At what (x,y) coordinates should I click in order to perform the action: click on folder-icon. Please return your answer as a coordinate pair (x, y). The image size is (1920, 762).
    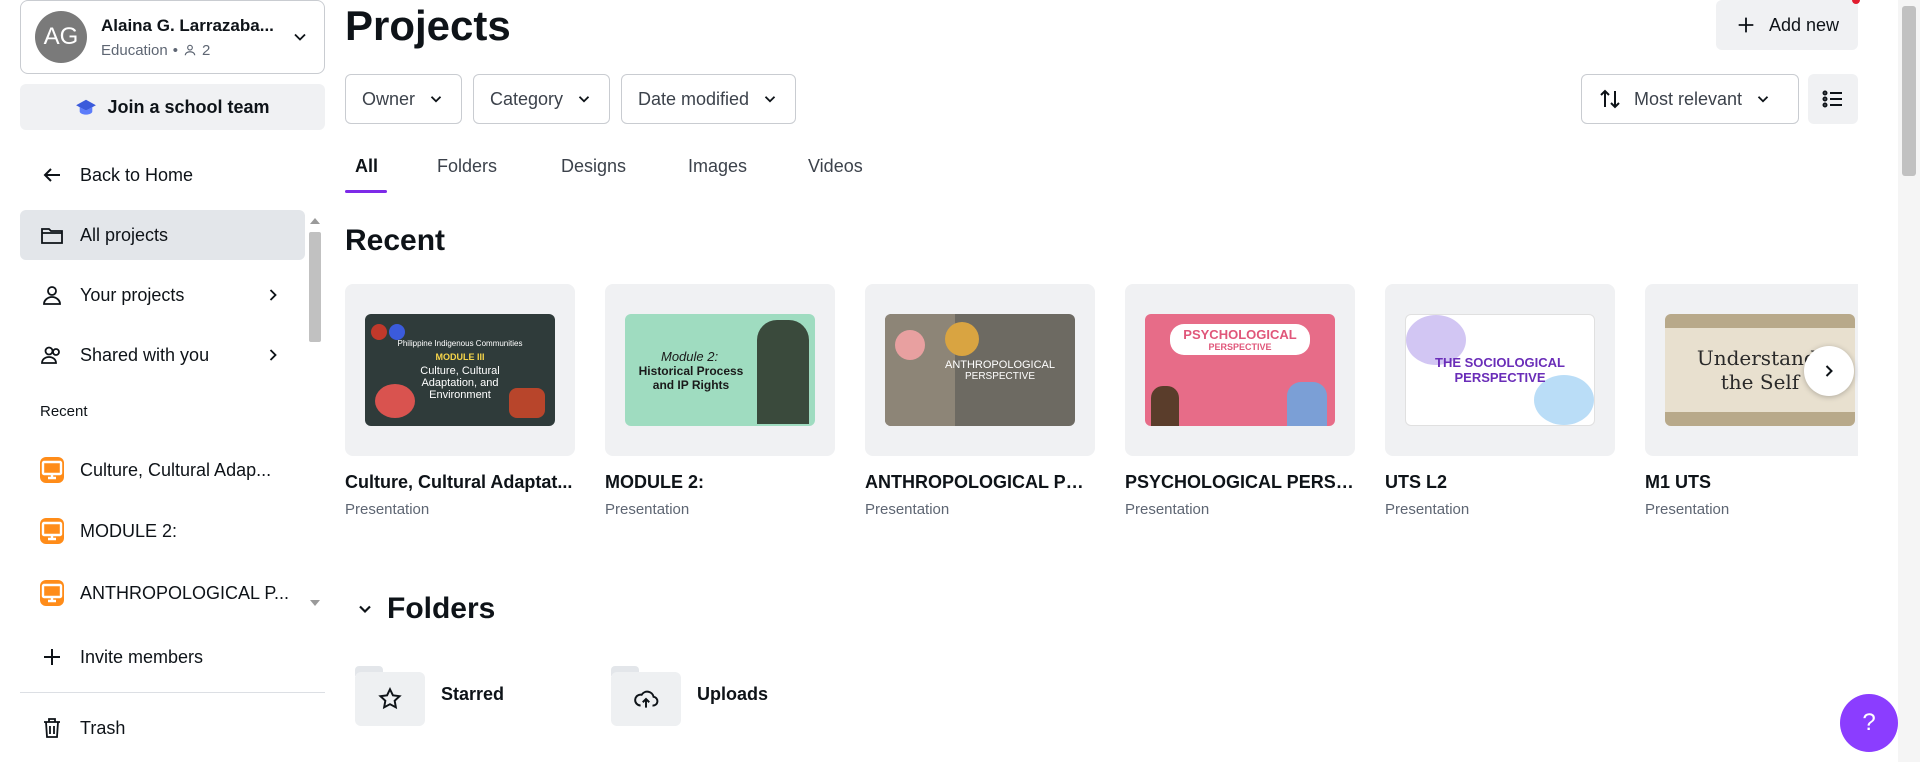
    Looking at the image, I should click on (52, 236).